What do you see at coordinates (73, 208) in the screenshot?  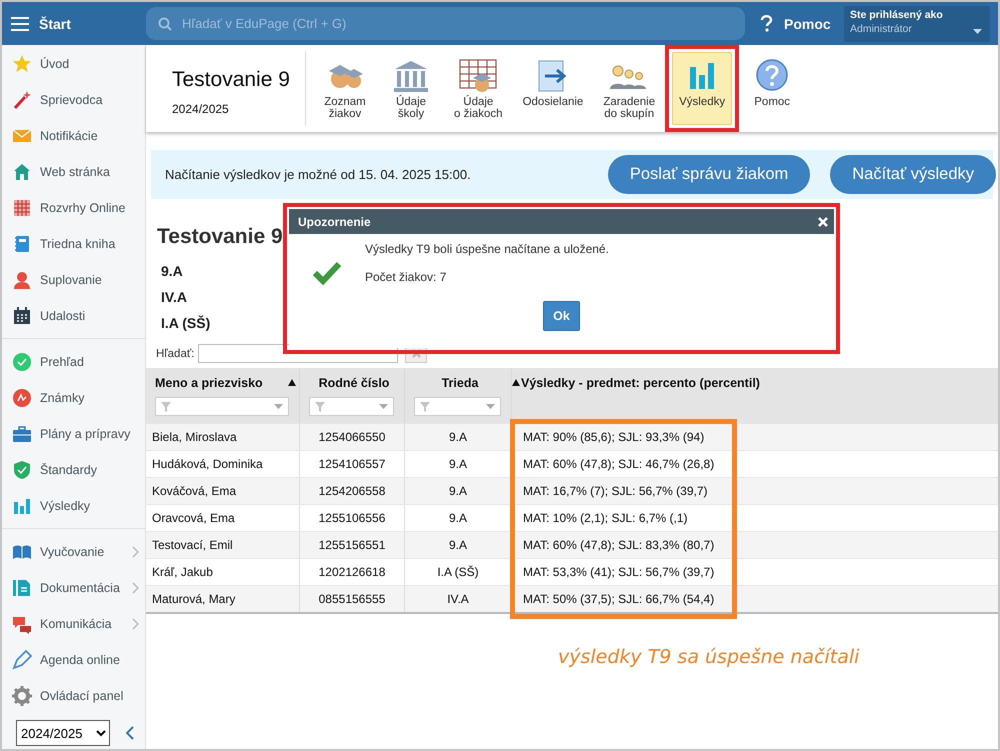 I see `sidebar-item: Rozvrhy Online` at bounding box center [73, 208].